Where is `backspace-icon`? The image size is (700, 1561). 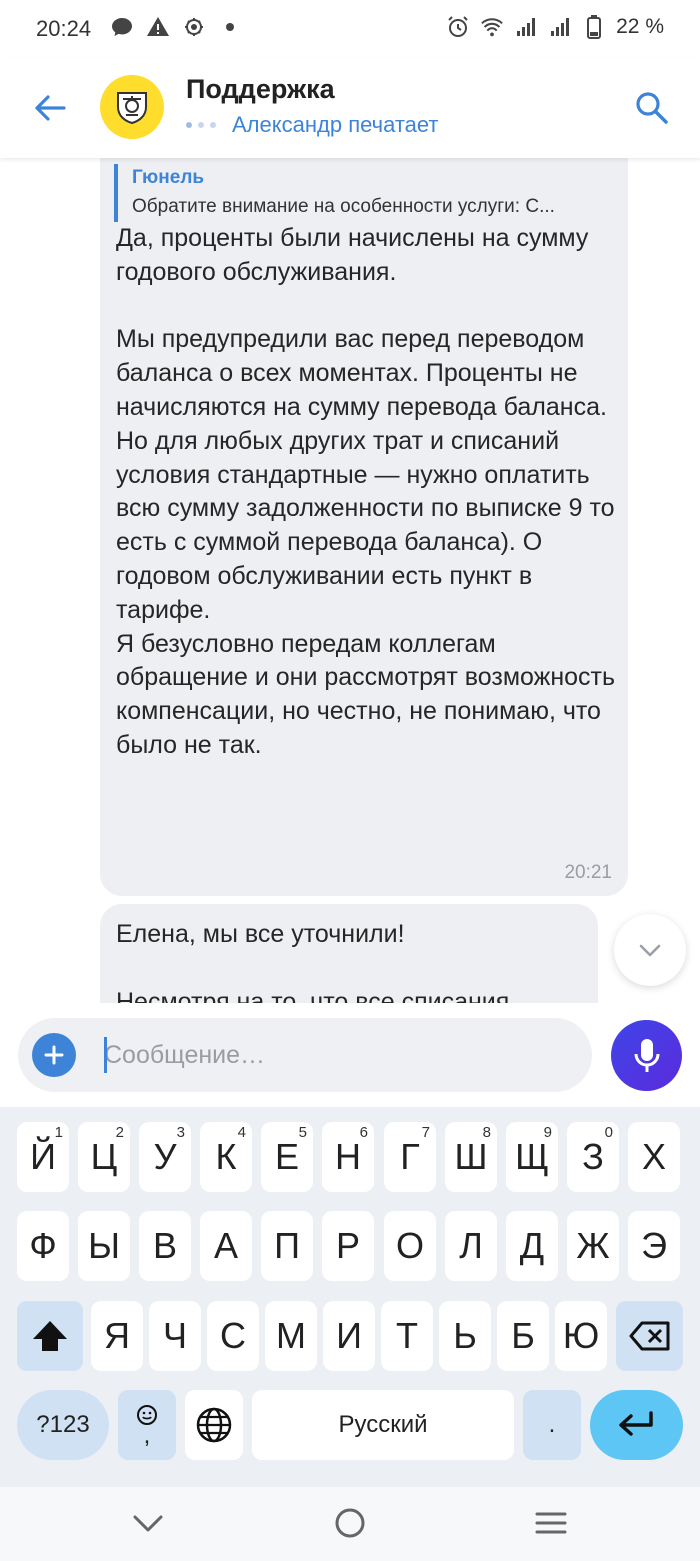 backspace-icon is located at coordinates (649, 1336).